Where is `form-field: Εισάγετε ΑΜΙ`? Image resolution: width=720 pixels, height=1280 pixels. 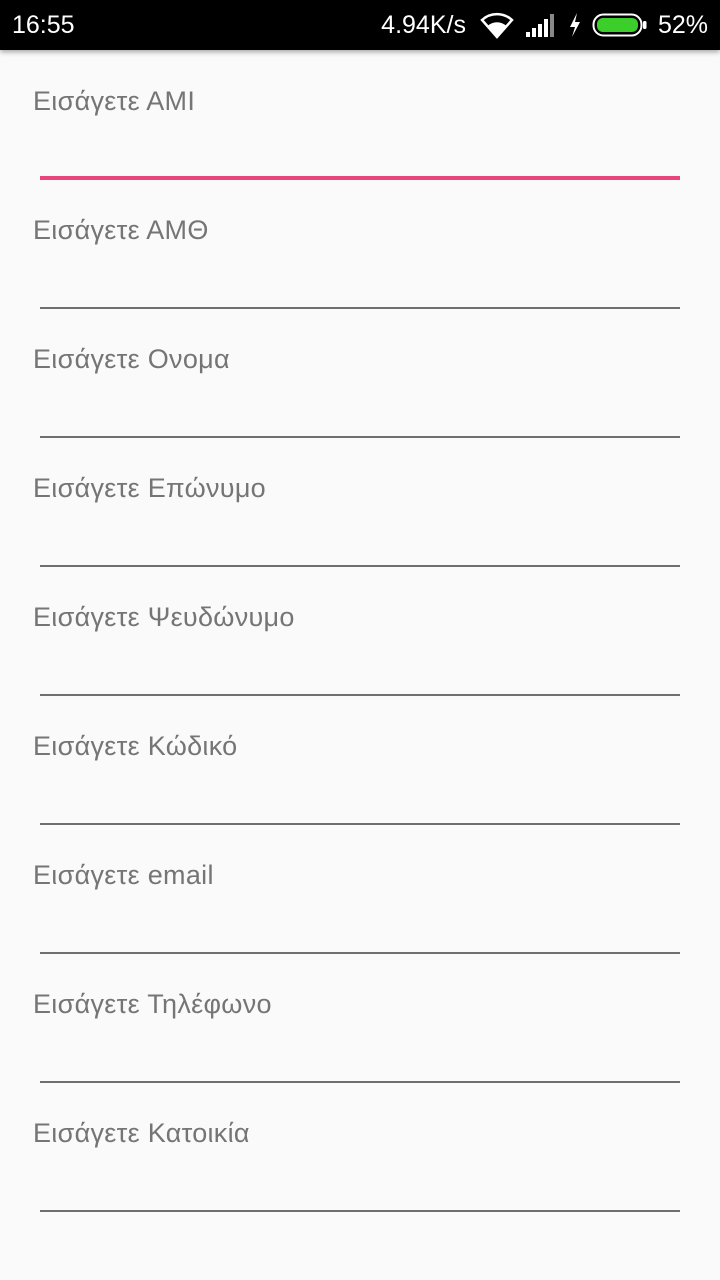 form-field: Εισάγετε ΑΜΙ is located at coordinates (360, 115).